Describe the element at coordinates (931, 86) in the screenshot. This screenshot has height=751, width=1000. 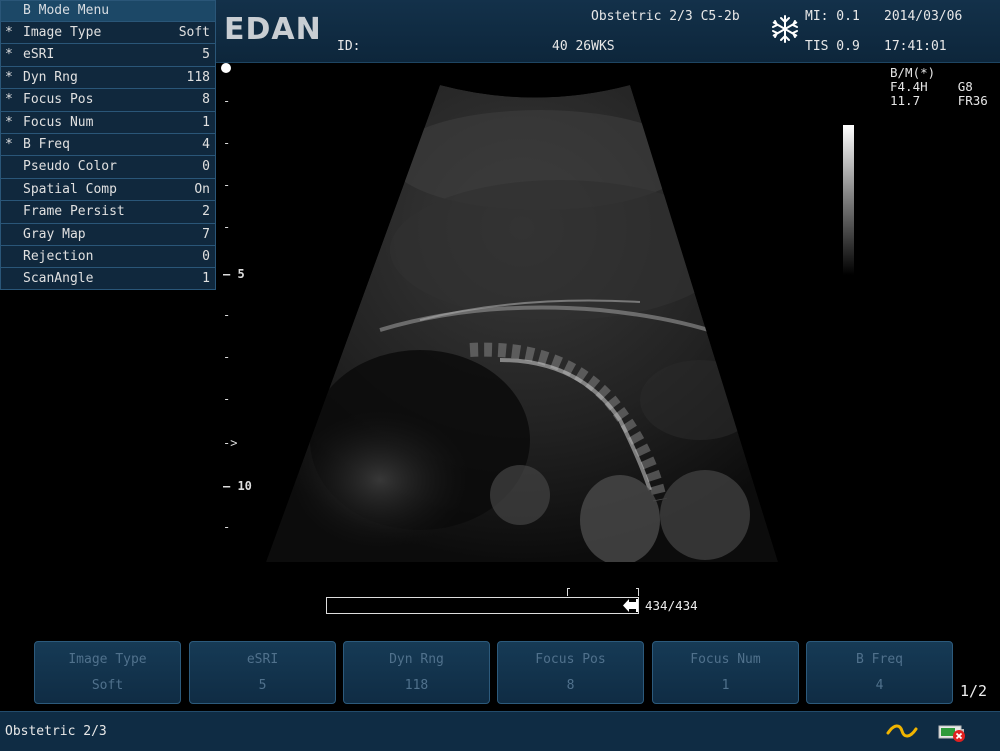
I see `param-freq-gain: F4.4H G8` at that location.